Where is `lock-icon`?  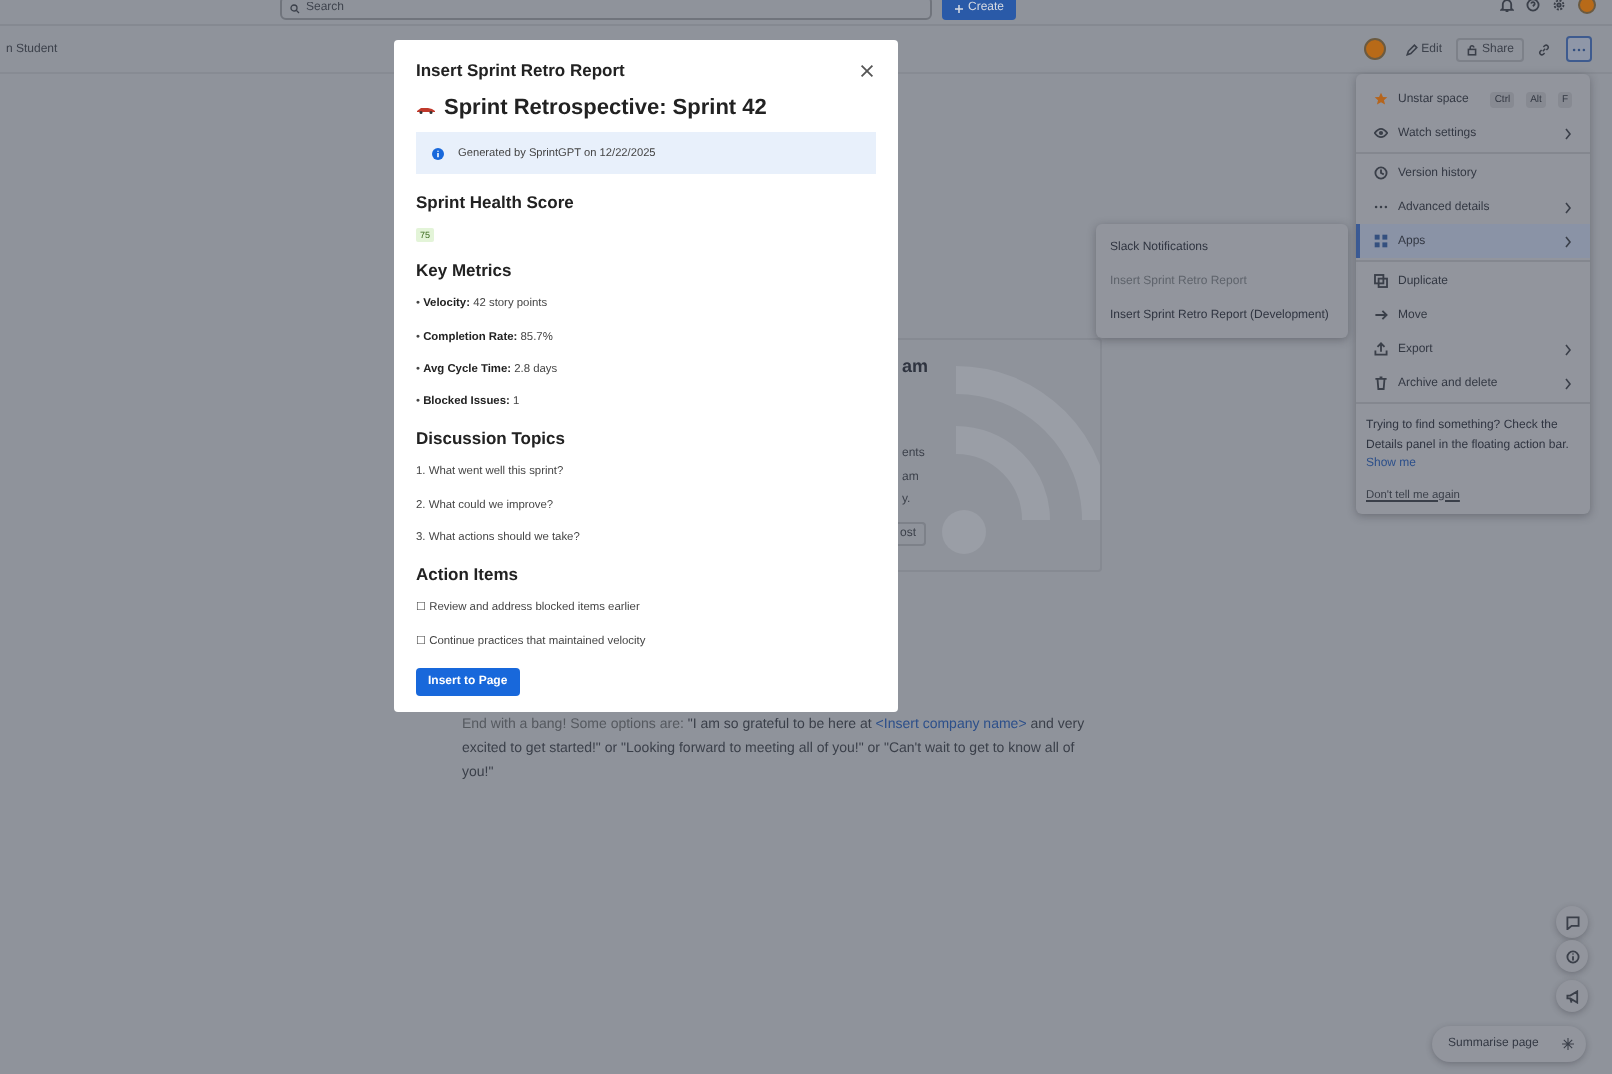 lock-icon is located at coordinates (1471, 49).